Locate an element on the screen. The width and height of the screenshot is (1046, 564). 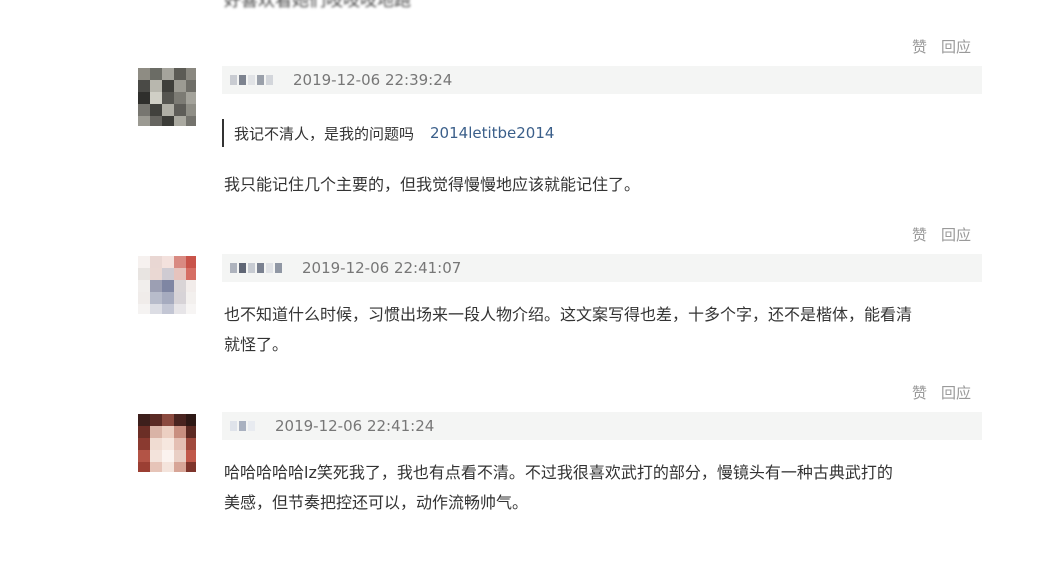
previous-comment-actions: 赞 回应 is located at coordinates (941, 46).